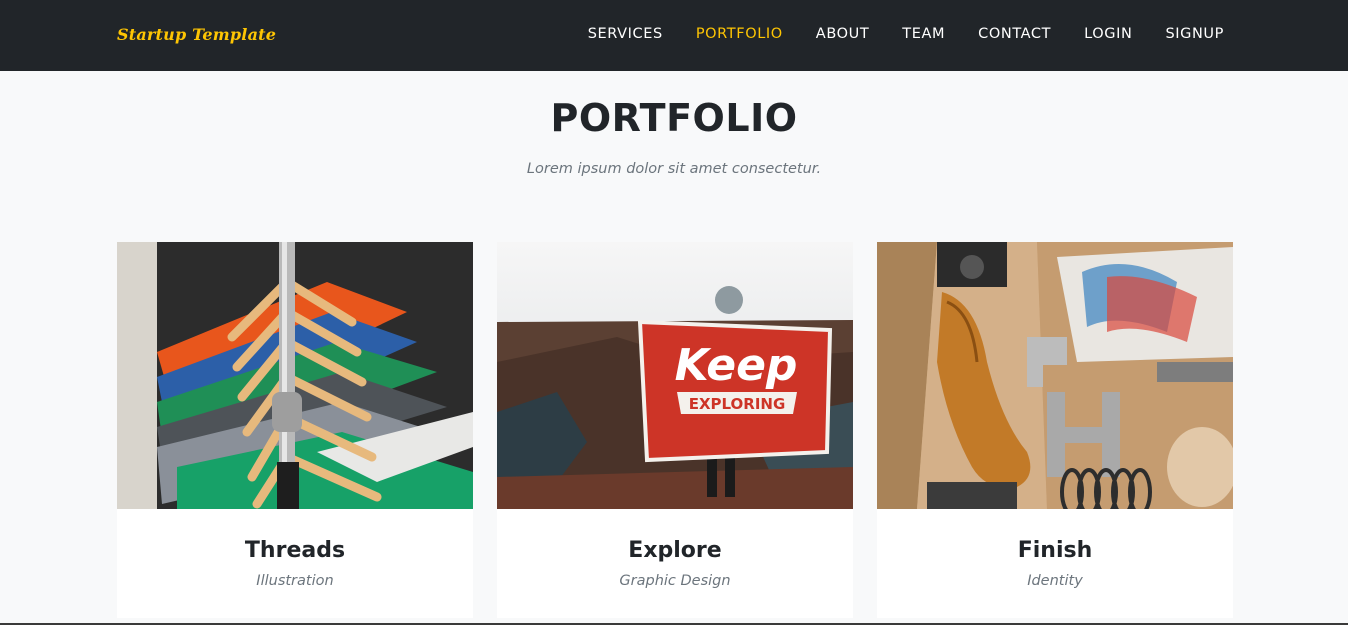  I want to click on nav-link-login: LOGIN, so click(1108, 34).